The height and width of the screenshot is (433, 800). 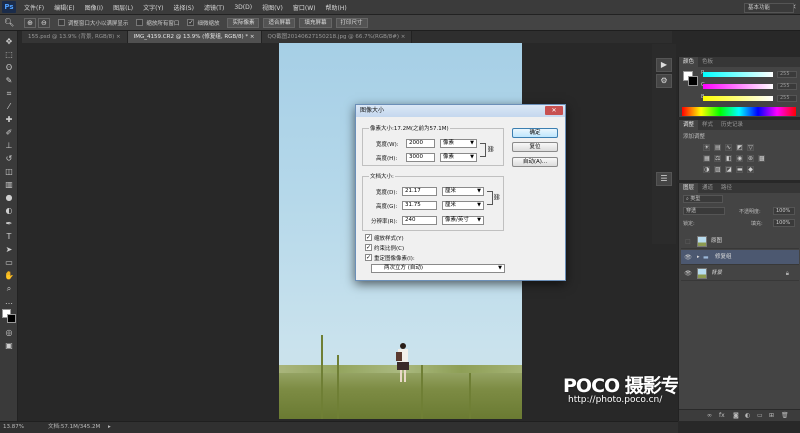 I want to click on brush-tool-icon: ✐, so click(x=9, y=133).